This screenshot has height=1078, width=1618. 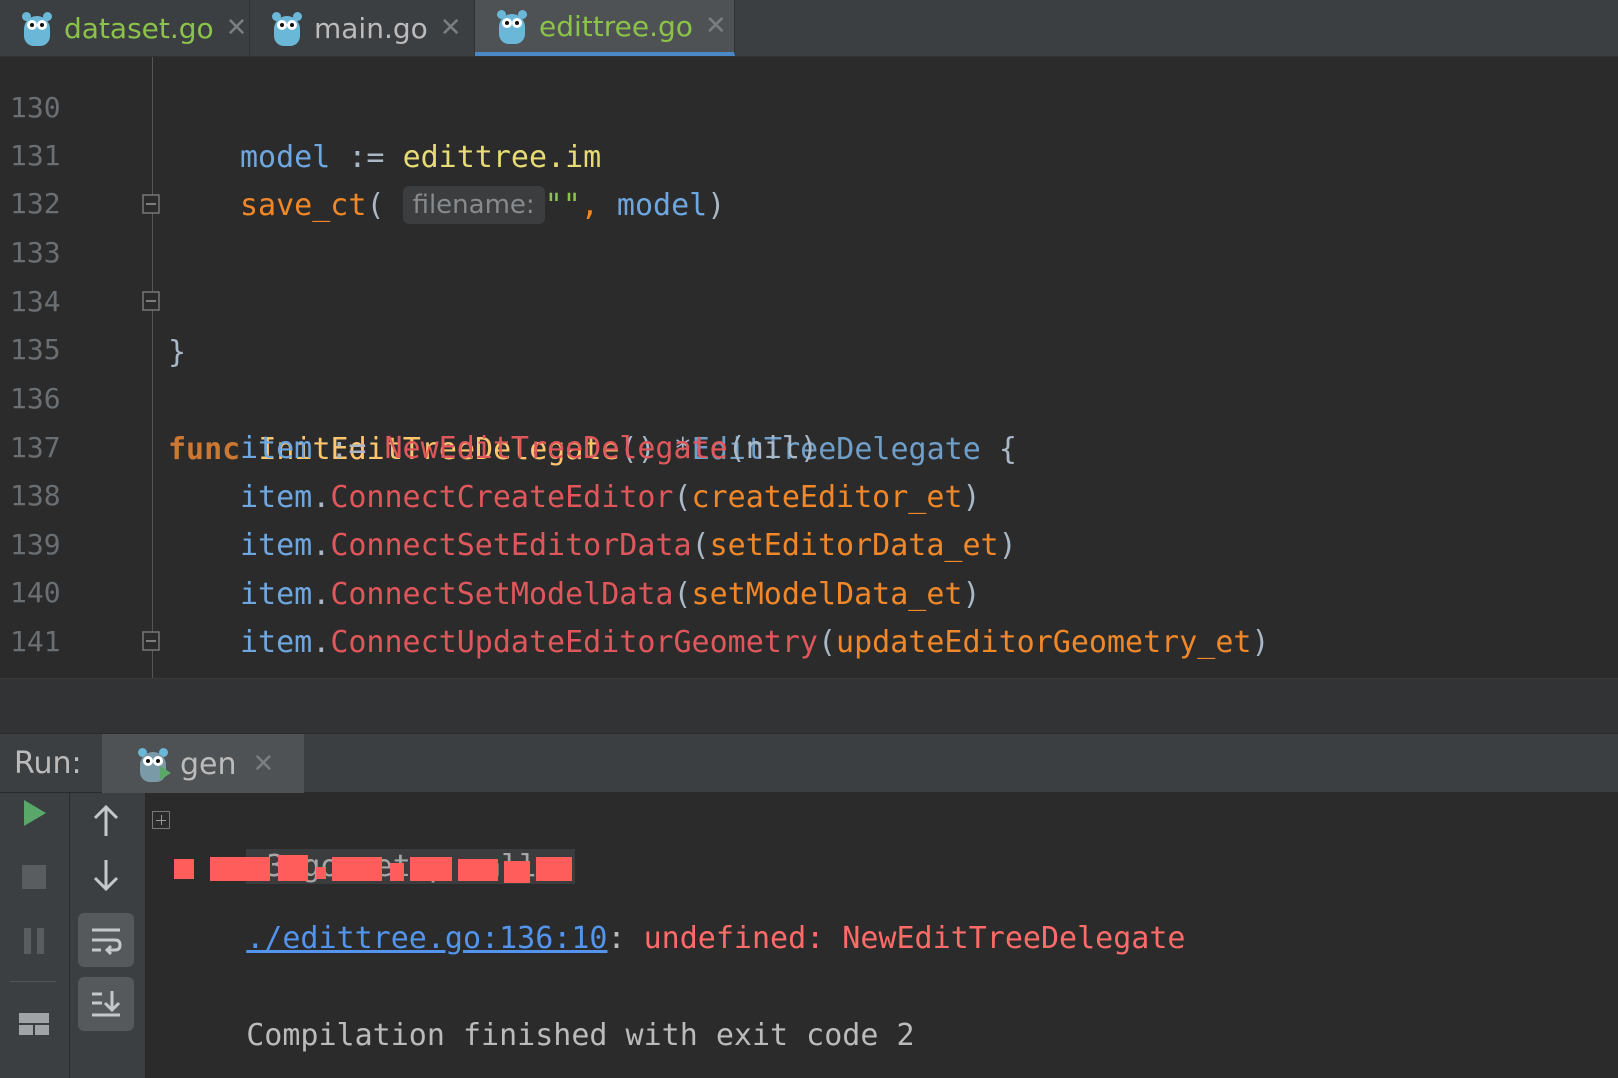 I want to click on tab-edittree-go: edittree.go ✕, so click(x=605, y=28).